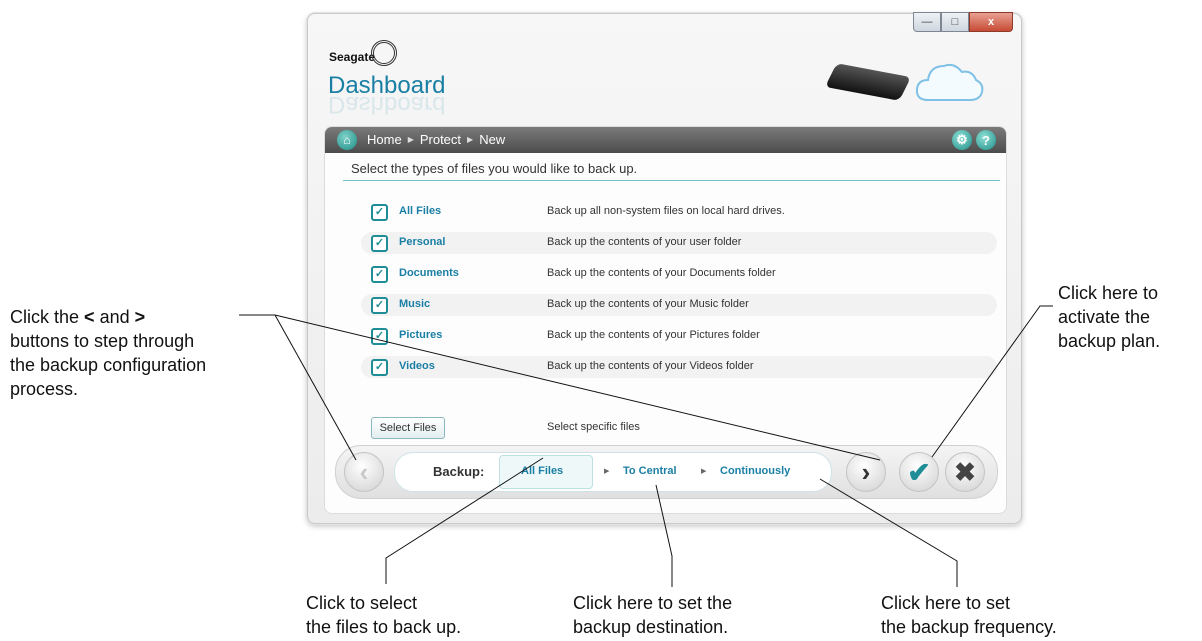  Describe the element at coordinates (315, 387) in the screenshot. I see `nav-callout-line-prev` at that location.